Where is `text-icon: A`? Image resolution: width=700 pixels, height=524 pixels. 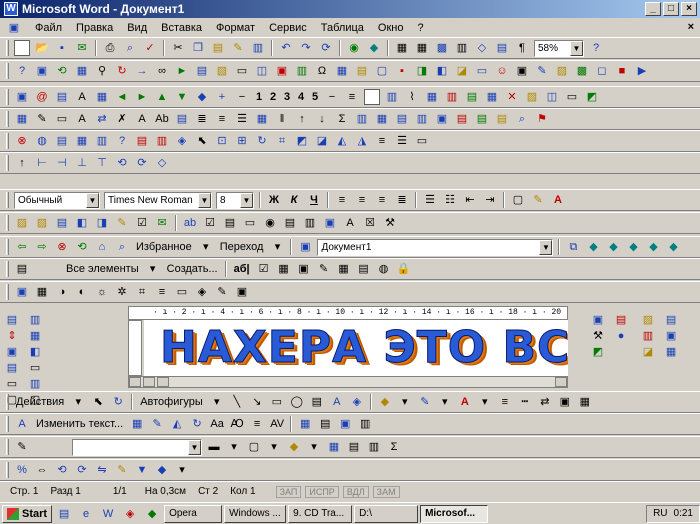 text-icon: A is located at coordinates (82, 97).